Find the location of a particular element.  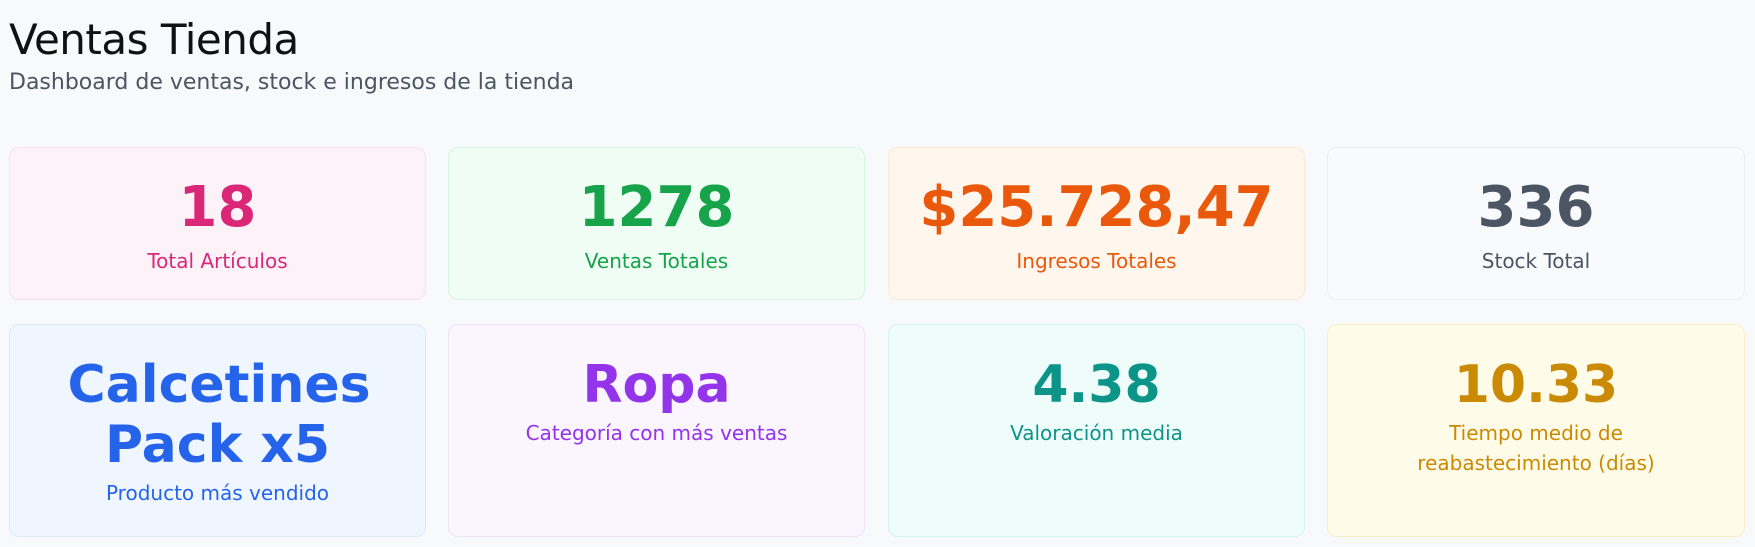

metric-card-average-rating: 4.38 Valoración media is located at coordinates (1096, 430).